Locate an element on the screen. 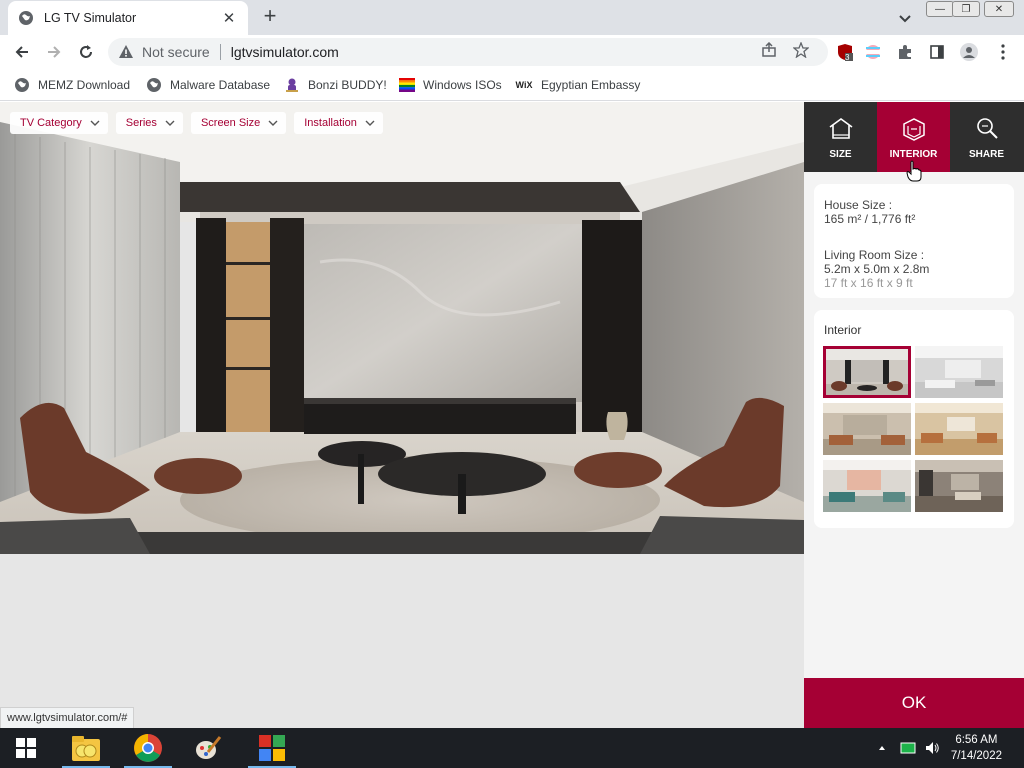 The width and height of the screenshot is (1024, 768). filter-installation: Installation is located at coordinates (338, 123).